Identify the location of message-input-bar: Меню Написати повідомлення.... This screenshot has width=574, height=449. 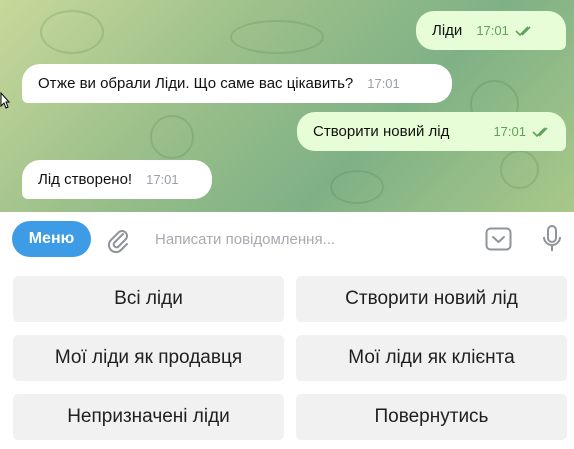
(287, 240).